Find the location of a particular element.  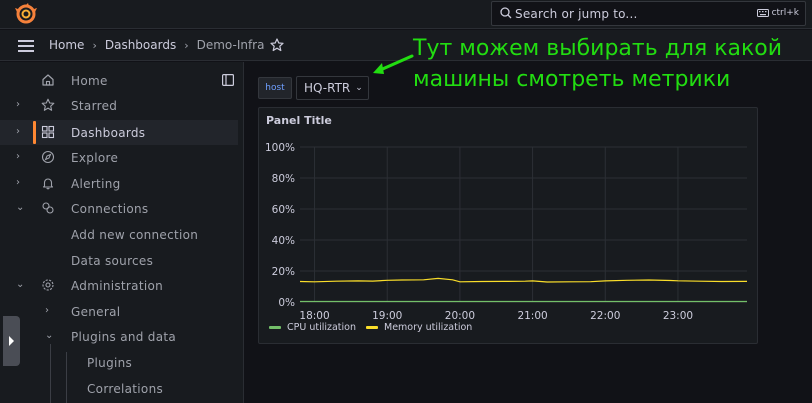

sidebar-item-label: Plugins is located at coordinates (110, 362).